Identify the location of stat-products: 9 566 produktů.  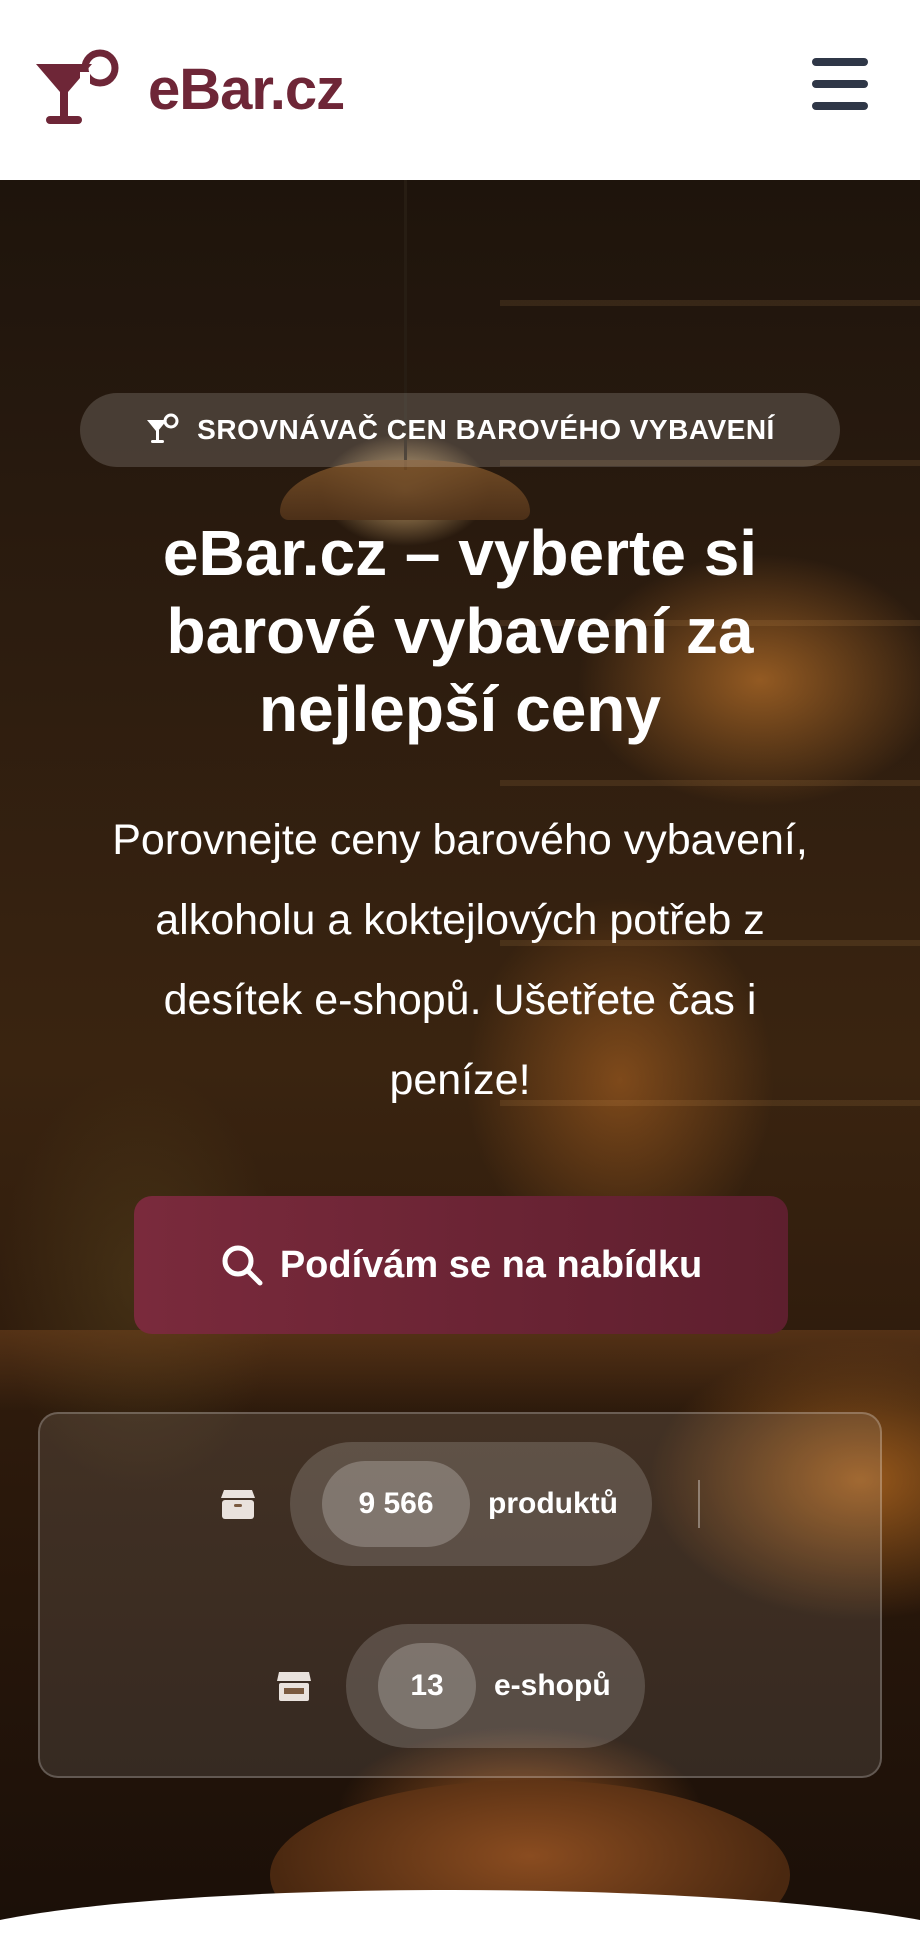
(436, 1504).